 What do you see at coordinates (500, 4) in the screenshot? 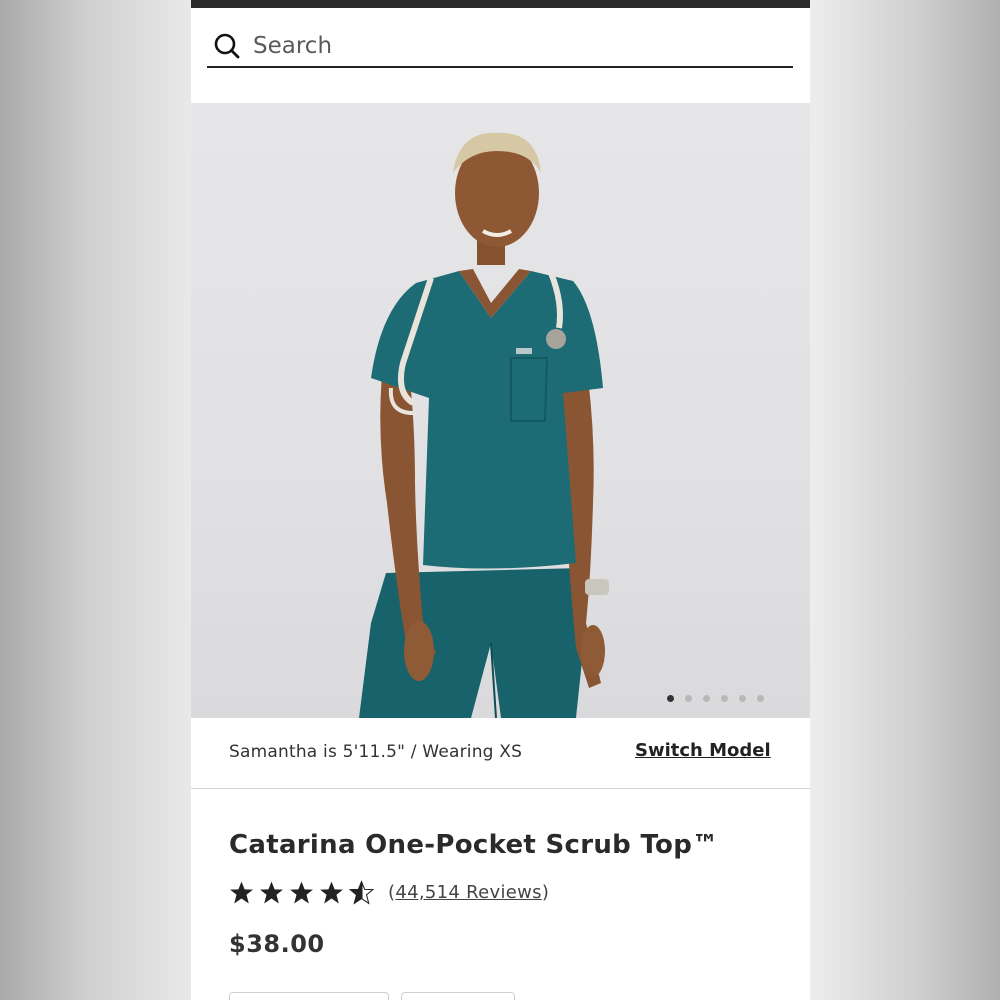
I see `top-bar` at bounding box center [500, 4].